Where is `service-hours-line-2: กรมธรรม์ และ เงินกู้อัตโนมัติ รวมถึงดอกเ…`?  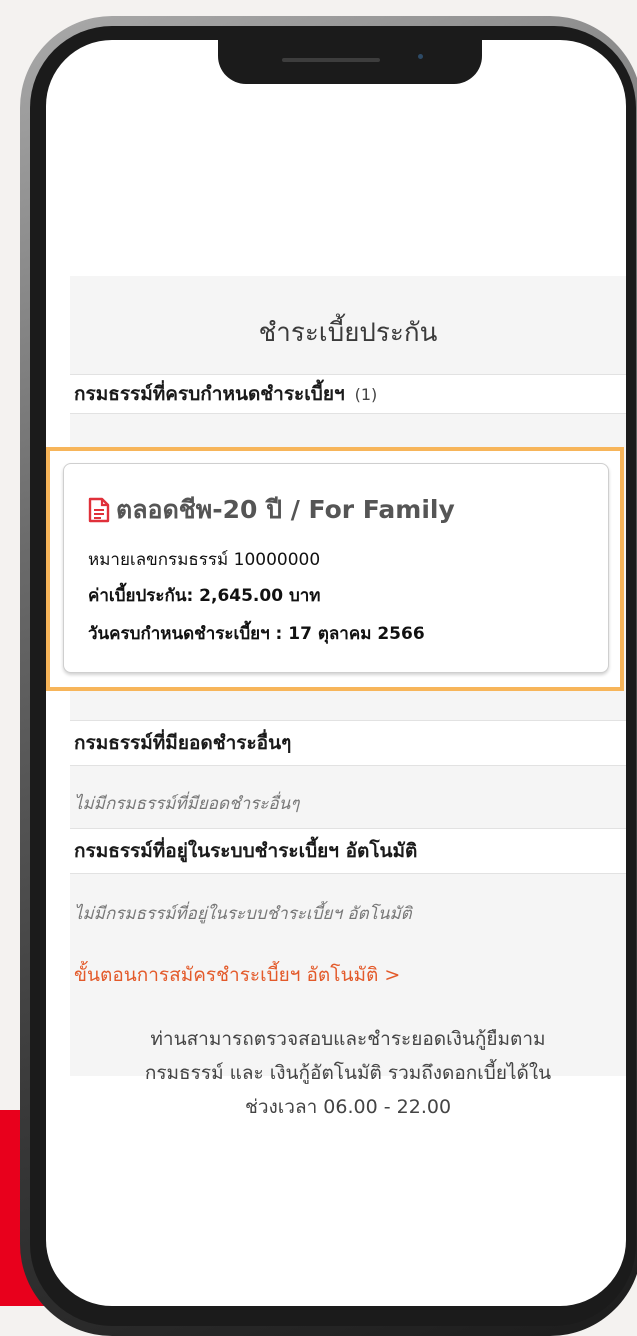 service-hours-line-2: กรมธรรม์ และ เงินกู้อัตโนมัติ รวมถึงดอกเ… is located at coordinates (348, 1073).